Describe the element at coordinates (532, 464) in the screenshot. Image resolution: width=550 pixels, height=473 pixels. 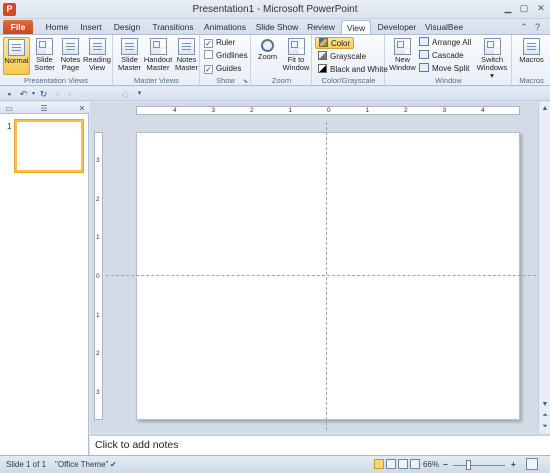
I see `fit-slide-icon` at that location.